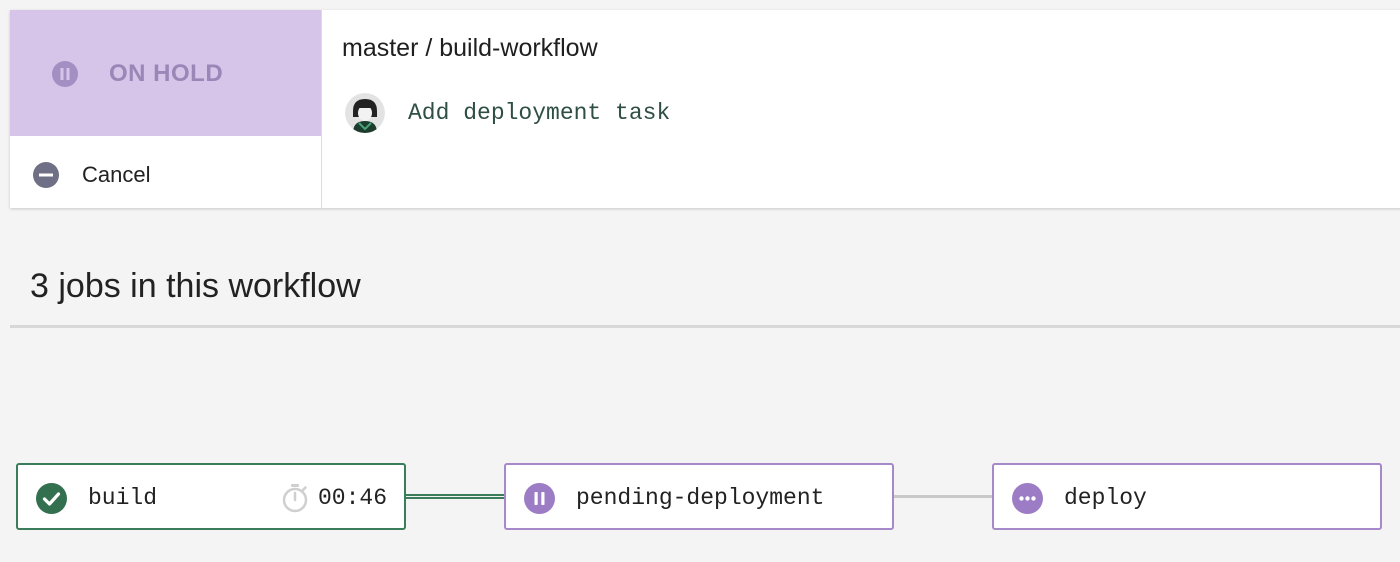  Describe the element at coordinates (1105, 498) in the screenshot. I see `job-name: deploy` at that location.